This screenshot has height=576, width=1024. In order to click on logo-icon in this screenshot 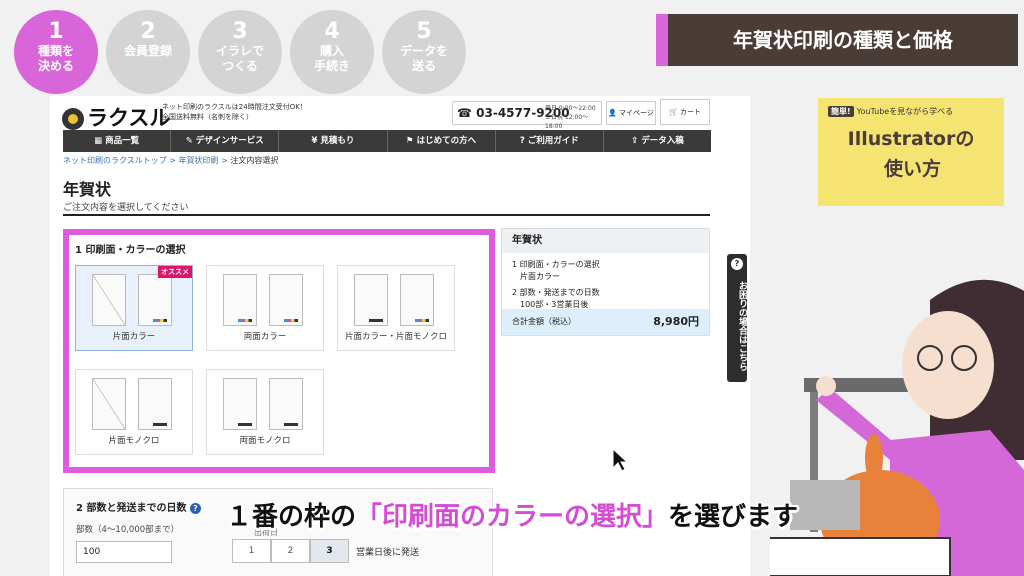, I will do `click(73, 119)`.